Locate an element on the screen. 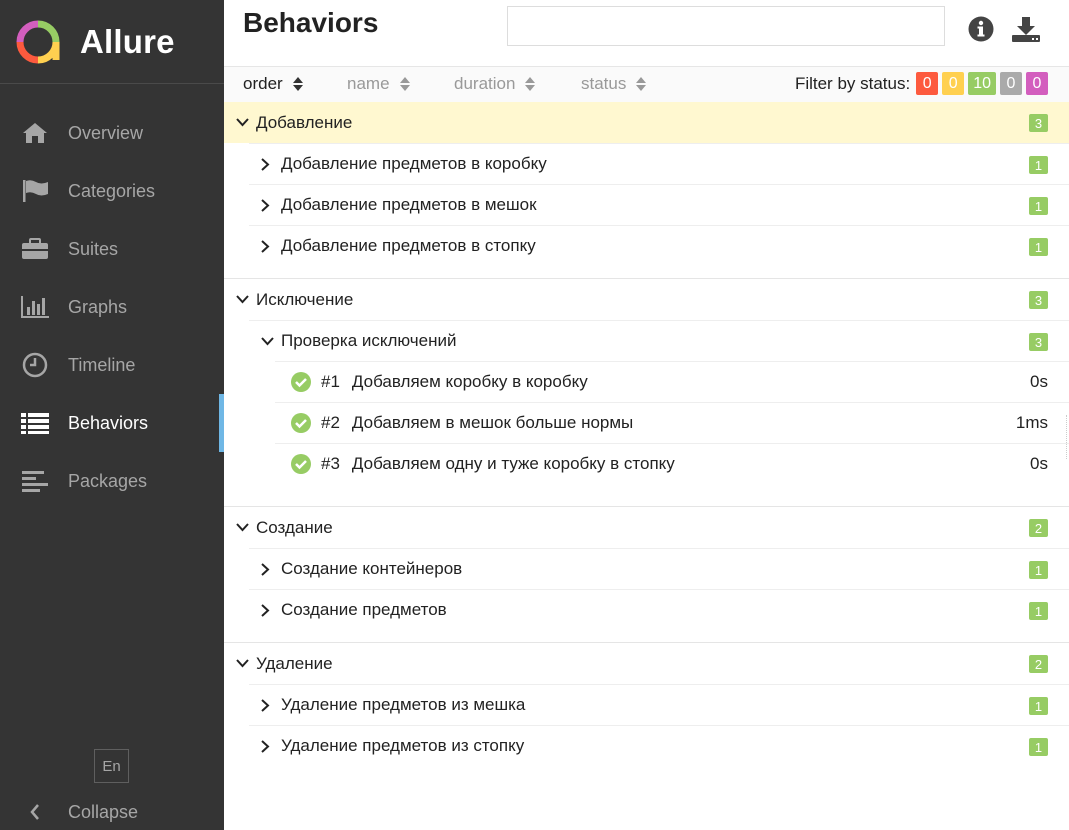 This screenshot has width=1069, height=830. info-icon is located at coordinates (981, 29).